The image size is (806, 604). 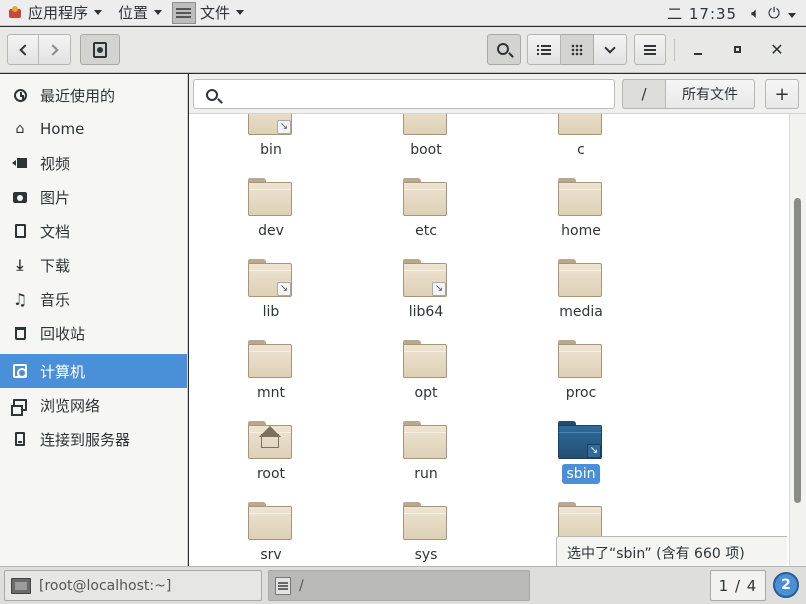 What do you see at coordinates (93, 371) in the screenshot?
I see `sidebar-item-computer: 计算机` at bounding box center [93, 371].